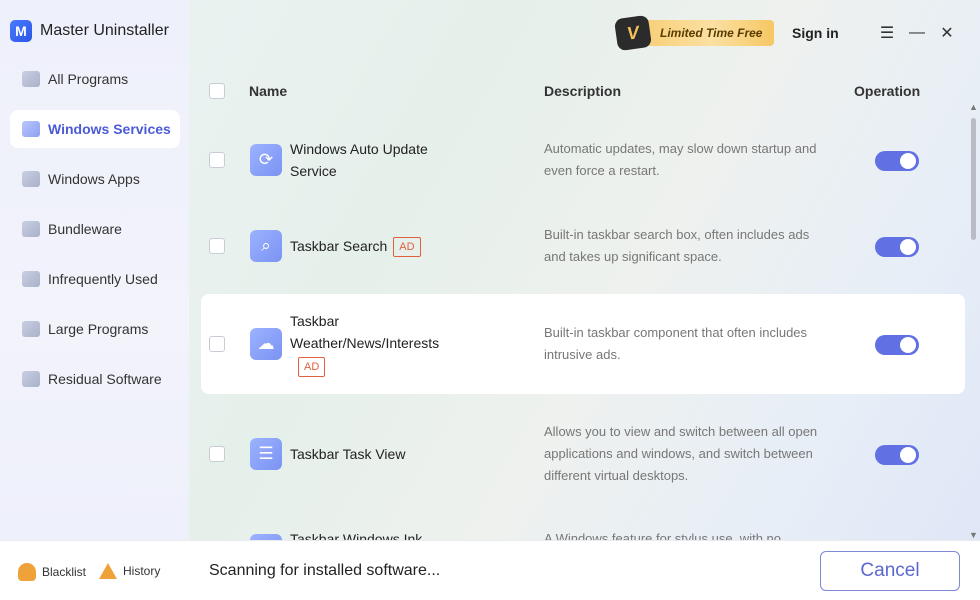  Describe the element at coordinates (583, 91) in the screenshot. I see `column-header-description: Description` at that location.